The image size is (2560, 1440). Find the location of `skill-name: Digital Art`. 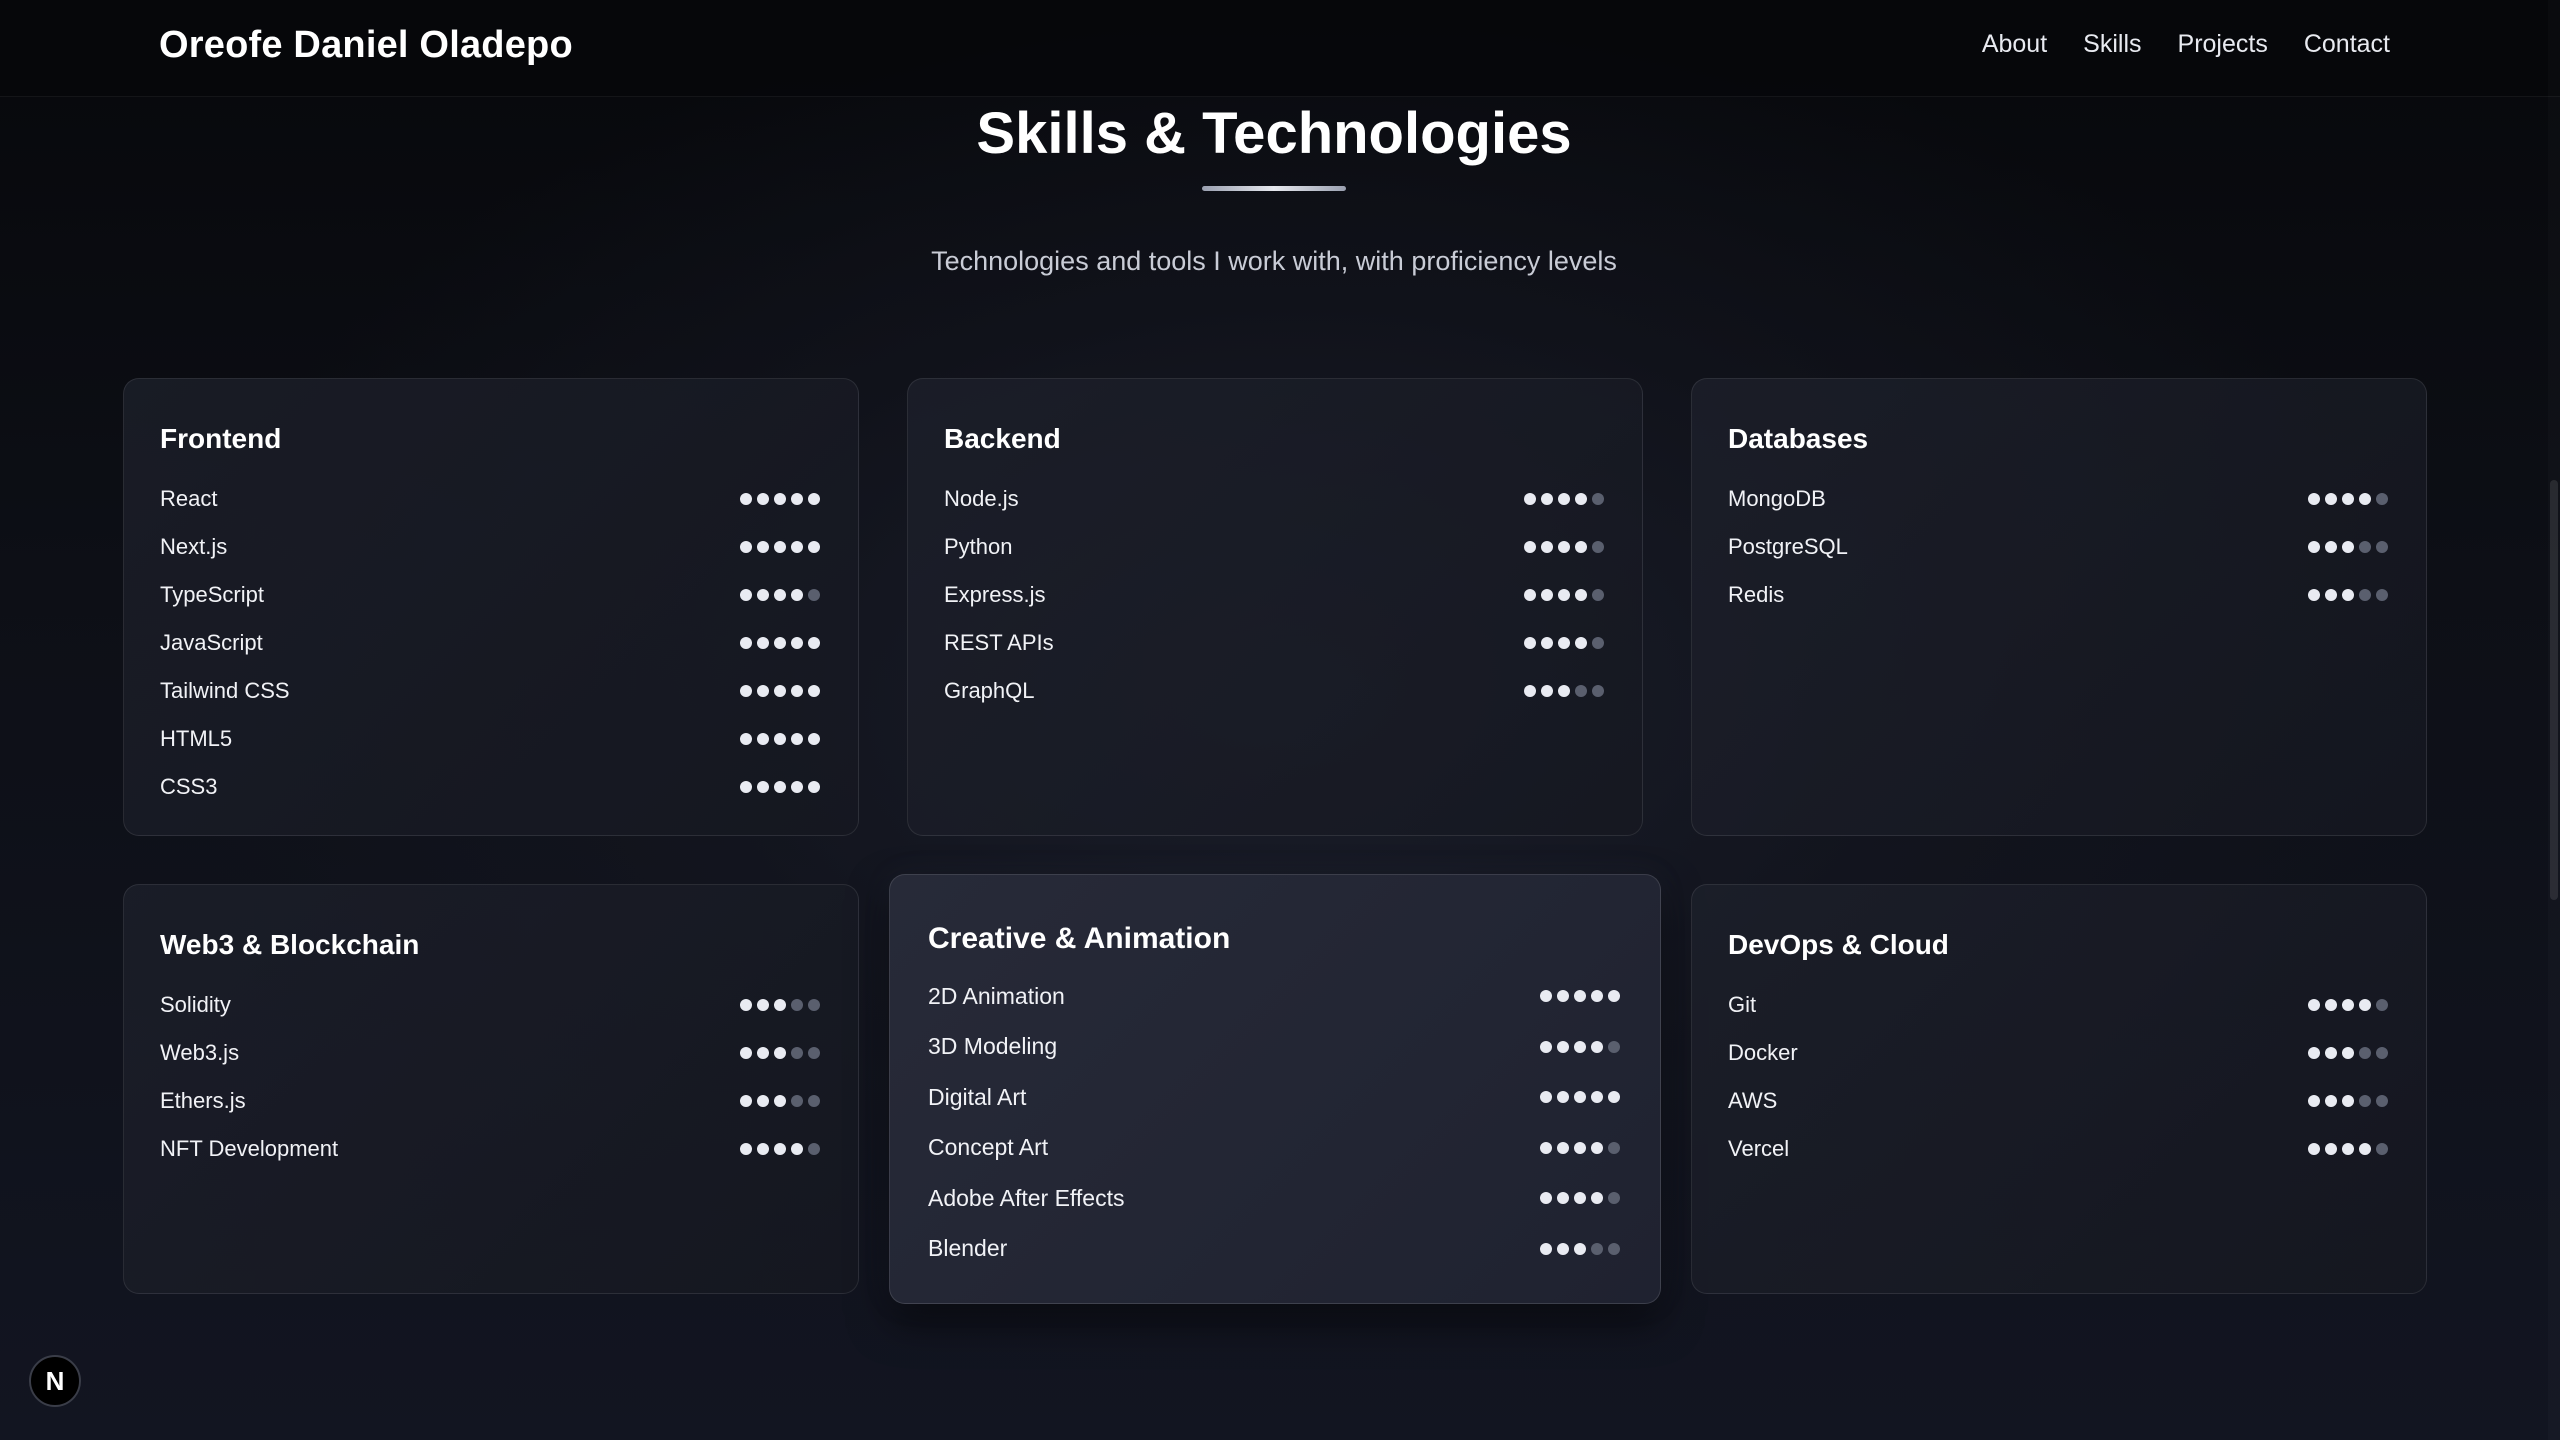

skill-name: Digital Art is located at coordinates (977, 1096).